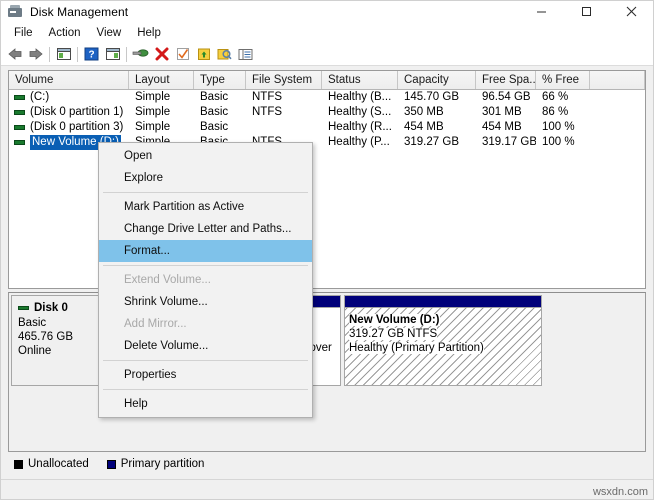 Image resolution: width=654 pixels, height=500 pixels. I want to click on window-title: Disk Management, so click(79, 11).